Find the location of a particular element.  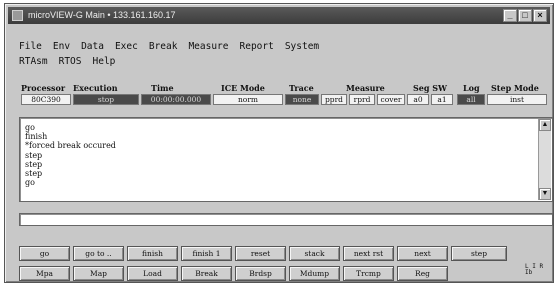

reg-button: Reg is located at coordinates (422, 273).